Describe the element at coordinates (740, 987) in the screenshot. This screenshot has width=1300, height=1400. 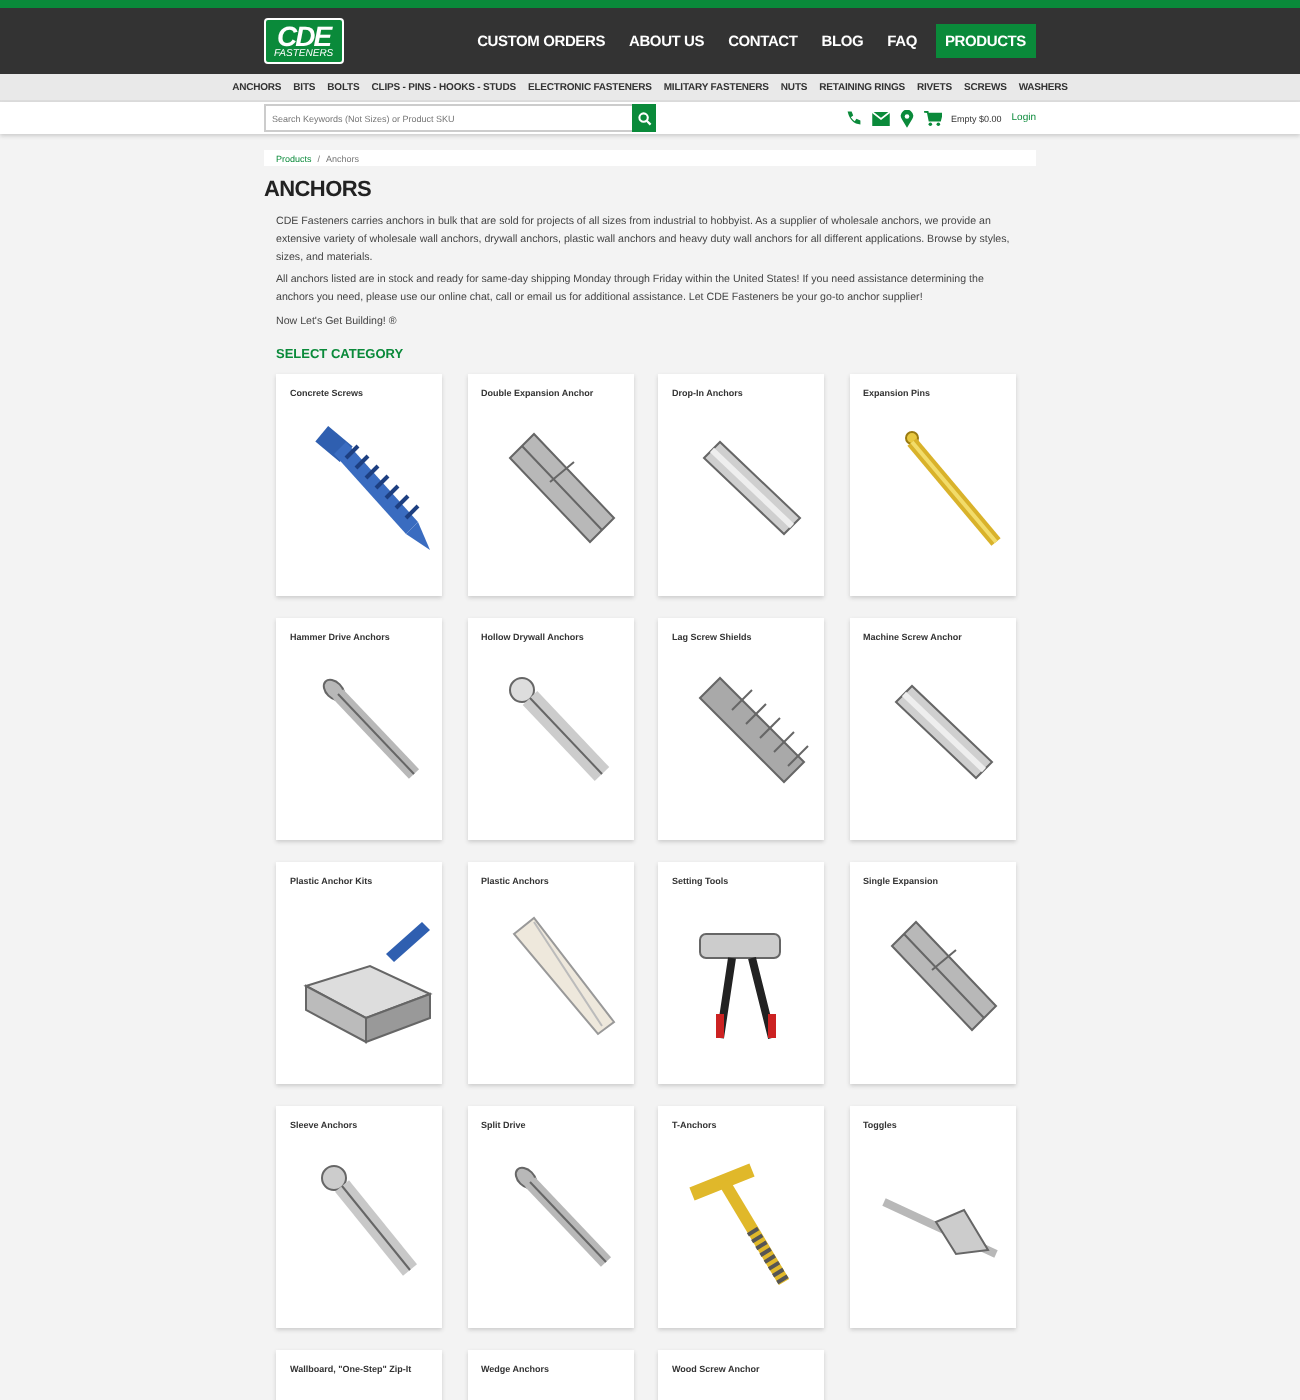
I see `setting-tool-drawing` at that location.